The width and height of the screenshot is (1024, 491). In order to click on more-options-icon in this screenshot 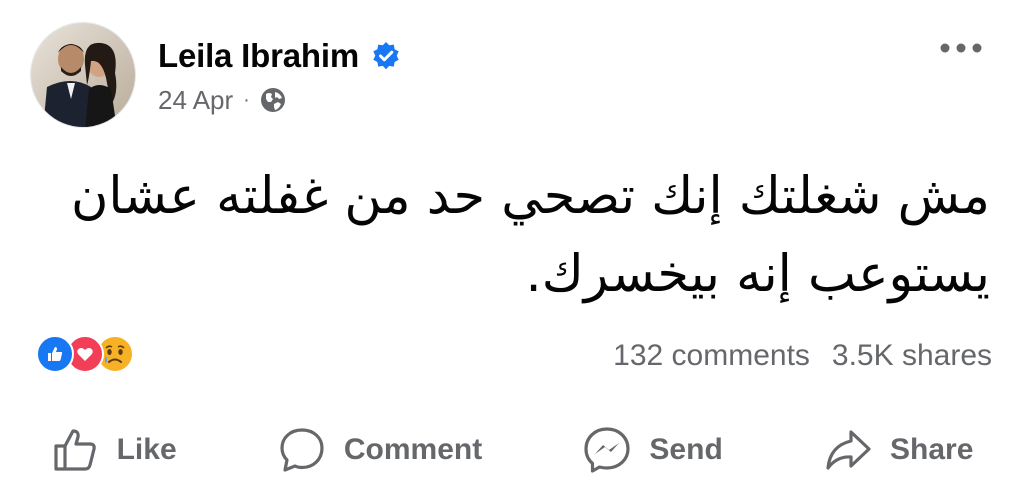, I will do `click(961, 48)`.